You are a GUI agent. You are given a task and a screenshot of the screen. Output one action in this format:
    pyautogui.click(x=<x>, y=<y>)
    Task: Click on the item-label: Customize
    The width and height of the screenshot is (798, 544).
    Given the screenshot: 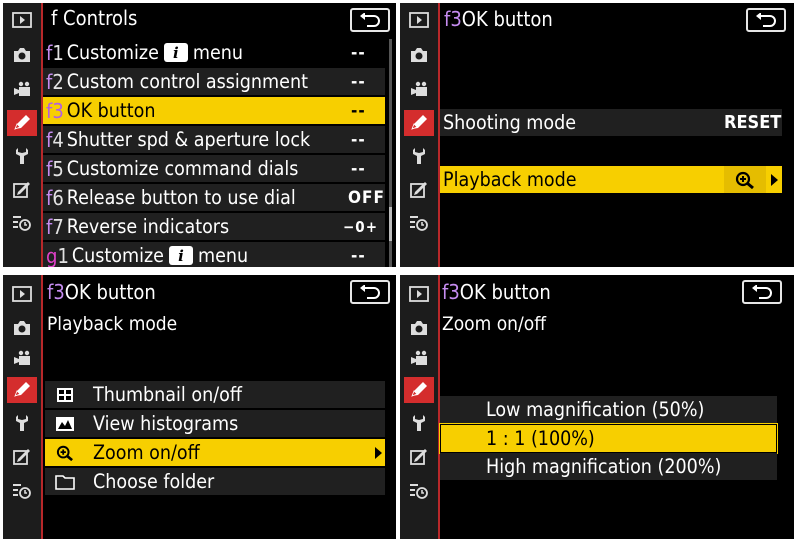 What is the action you would take?
    pyautogui.click(x=112, y=52)
    